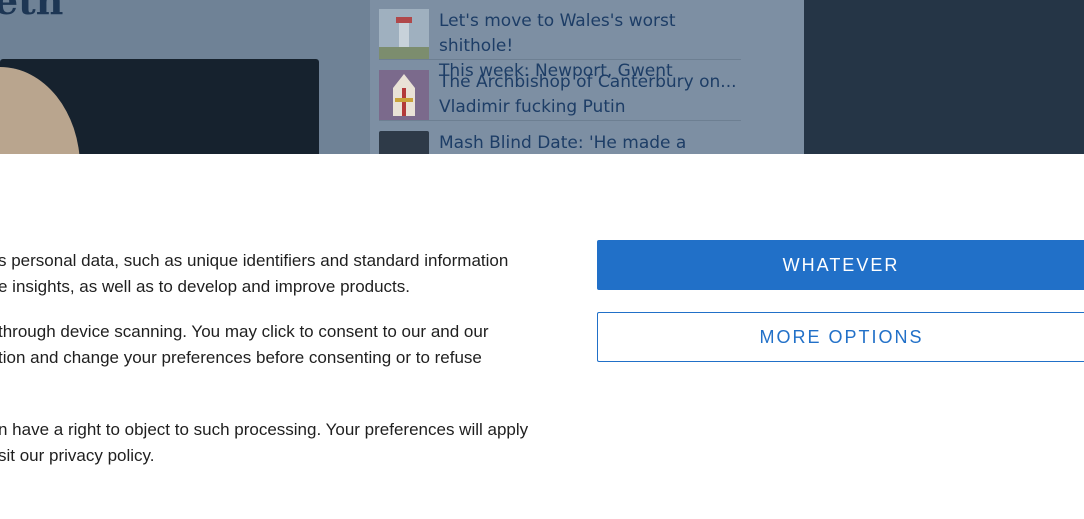  Describe the element at coordinates (944, 77) in the screenshot. I see `sidebar-dark-area` at that location.